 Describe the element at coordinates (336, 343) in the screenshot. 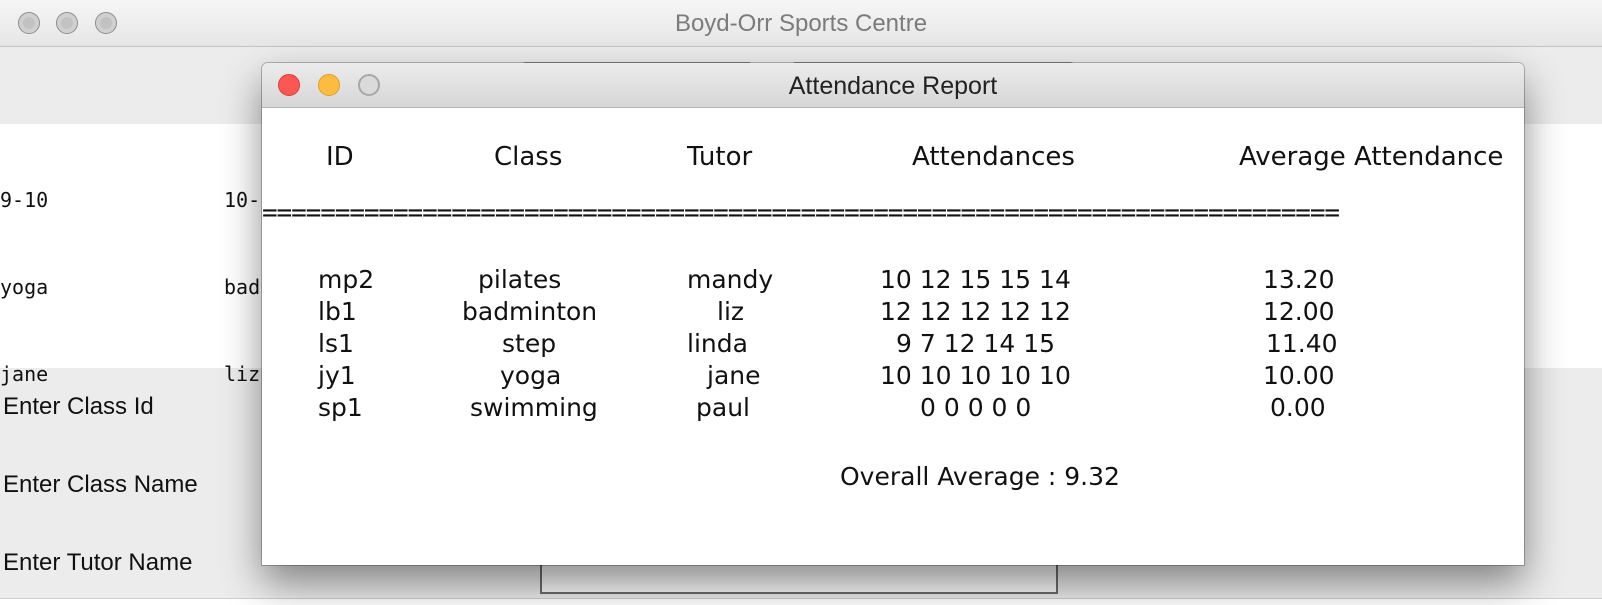

I see `row-id: ls1` at that location.